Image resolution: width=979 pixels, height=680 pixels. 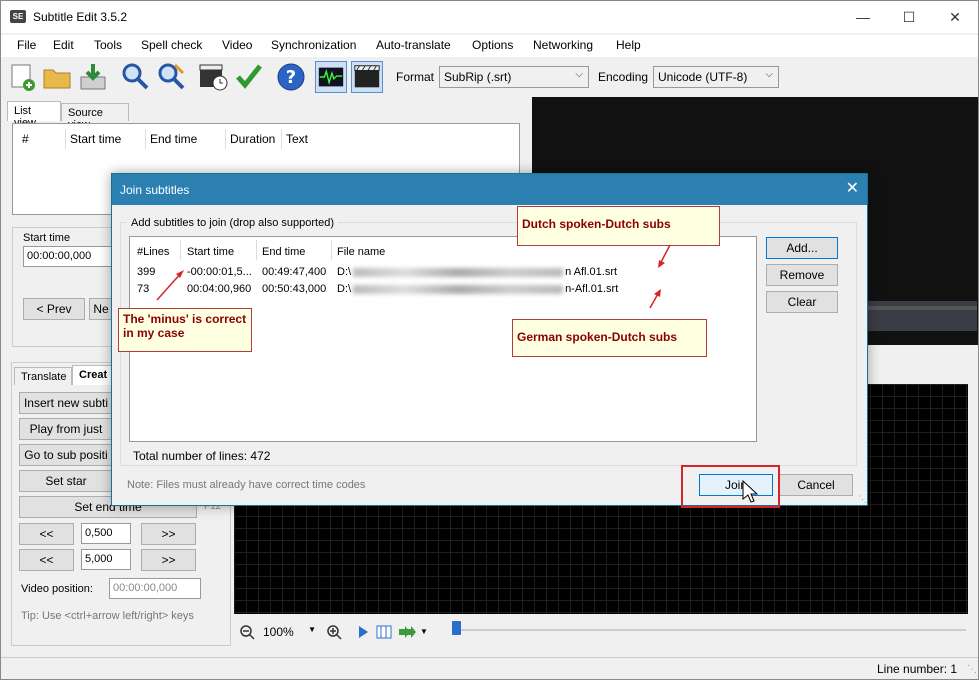 What do you see at coordinates (711, 630) in the screenshot?
I see `waveform-position-track` at bounding box center [711, 630].